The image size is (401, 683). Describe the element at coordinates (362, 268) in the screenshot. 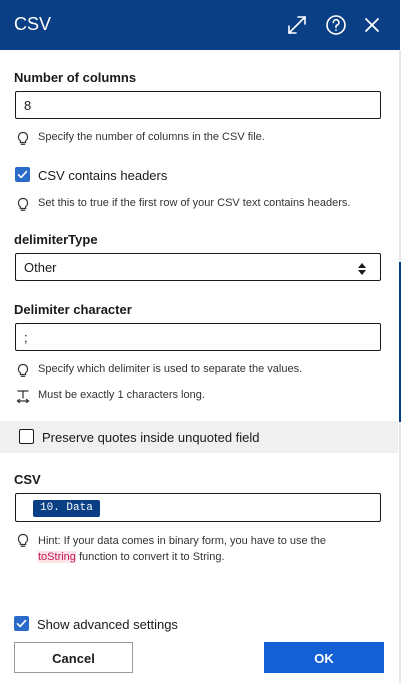

I see `select-arrows-icon` at that location.